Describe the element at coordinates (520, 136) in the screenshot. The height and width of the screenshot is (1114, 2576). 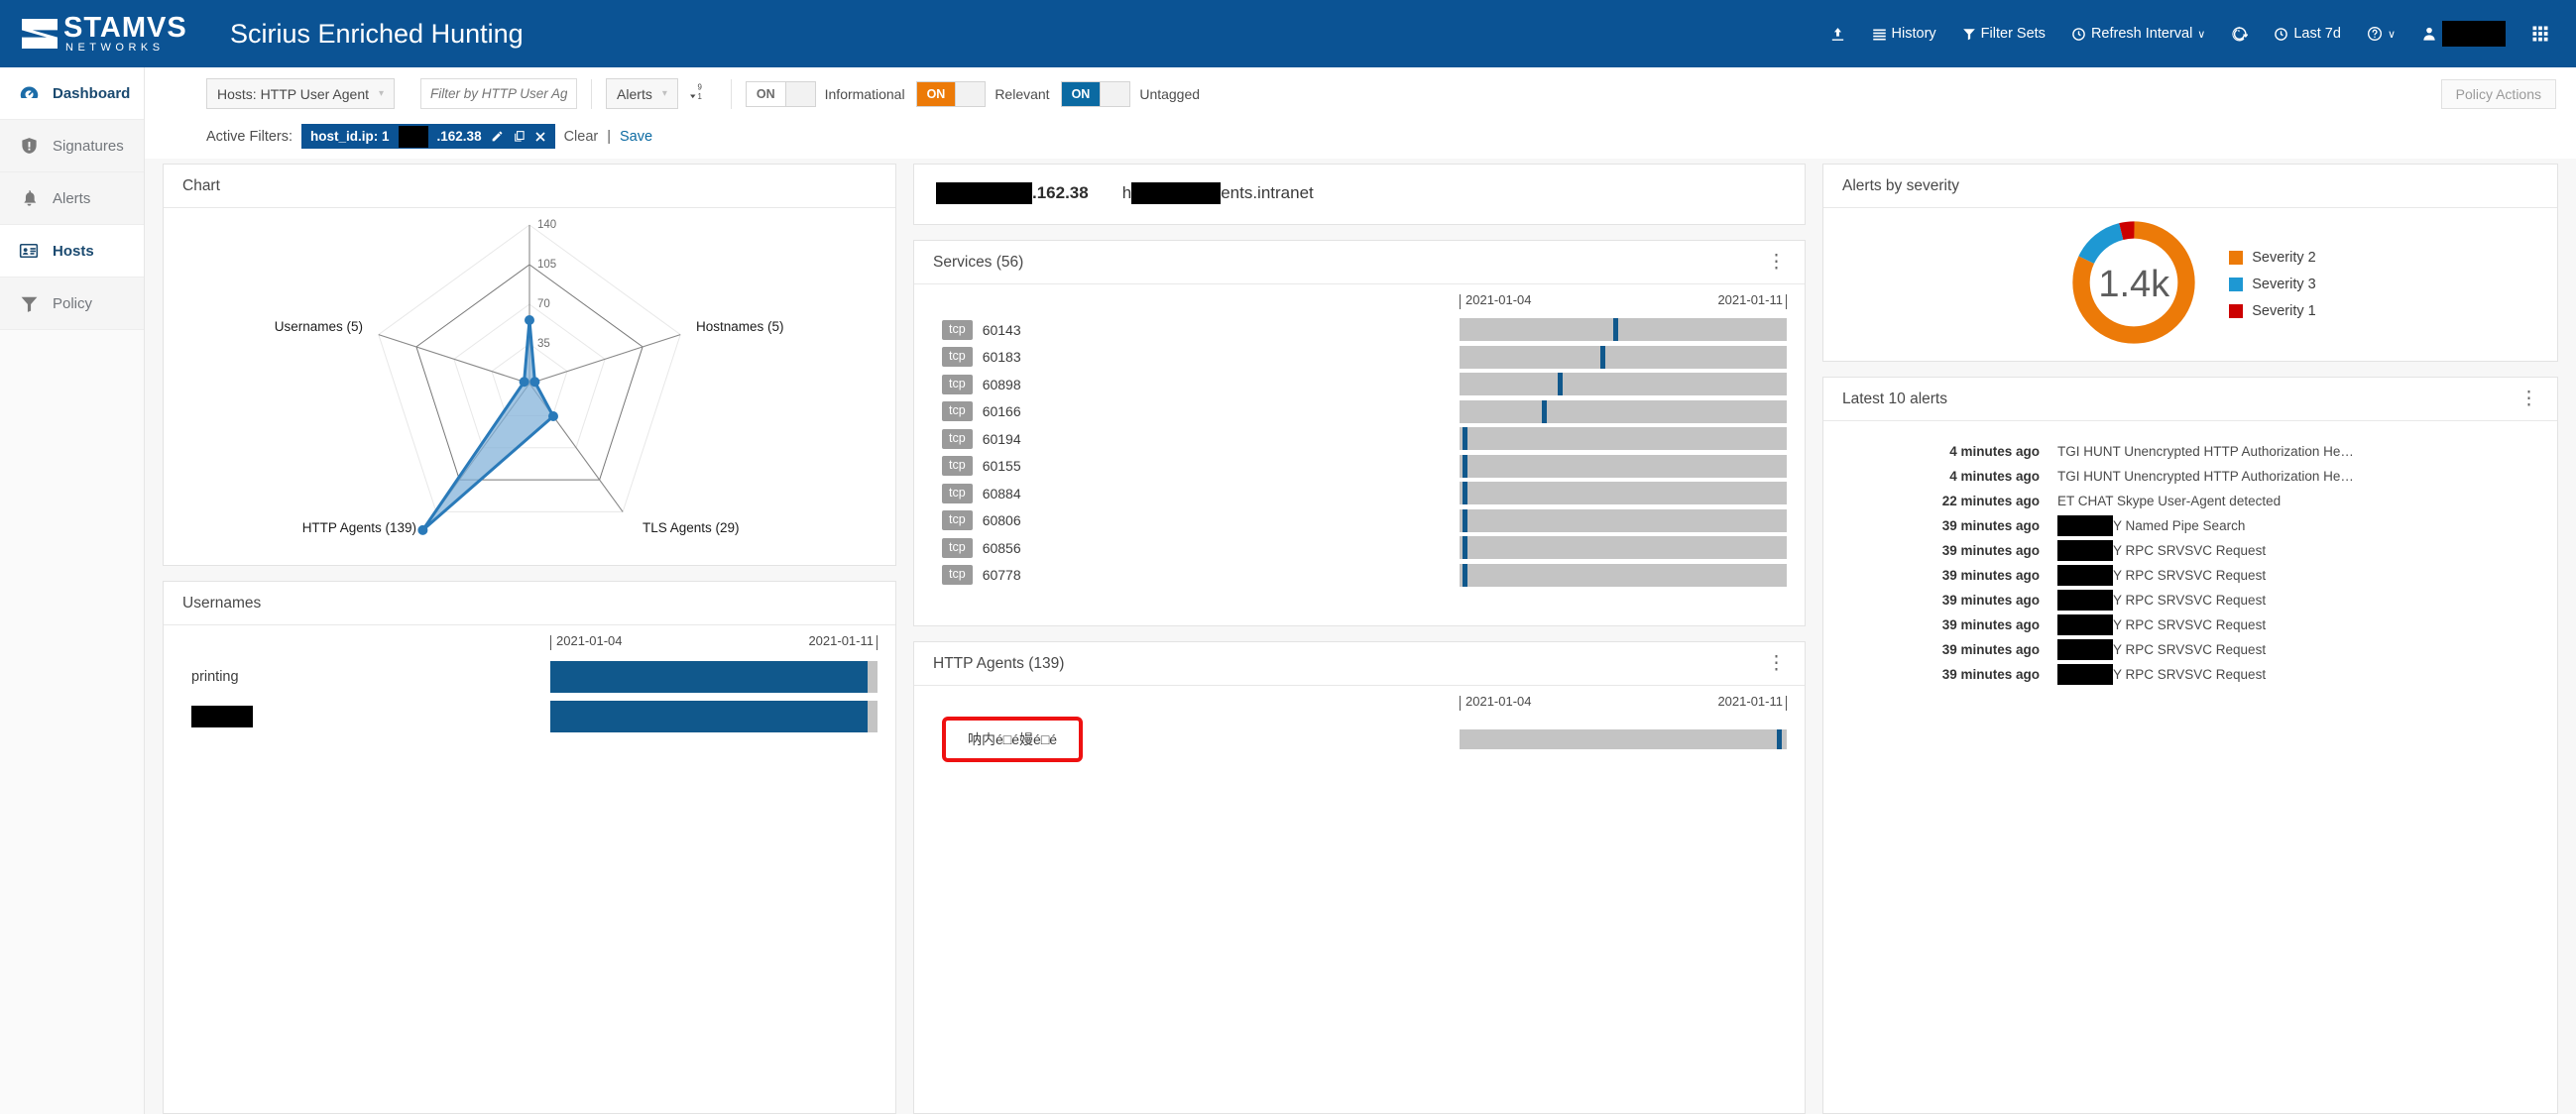
I see `copy-icon` at that location.